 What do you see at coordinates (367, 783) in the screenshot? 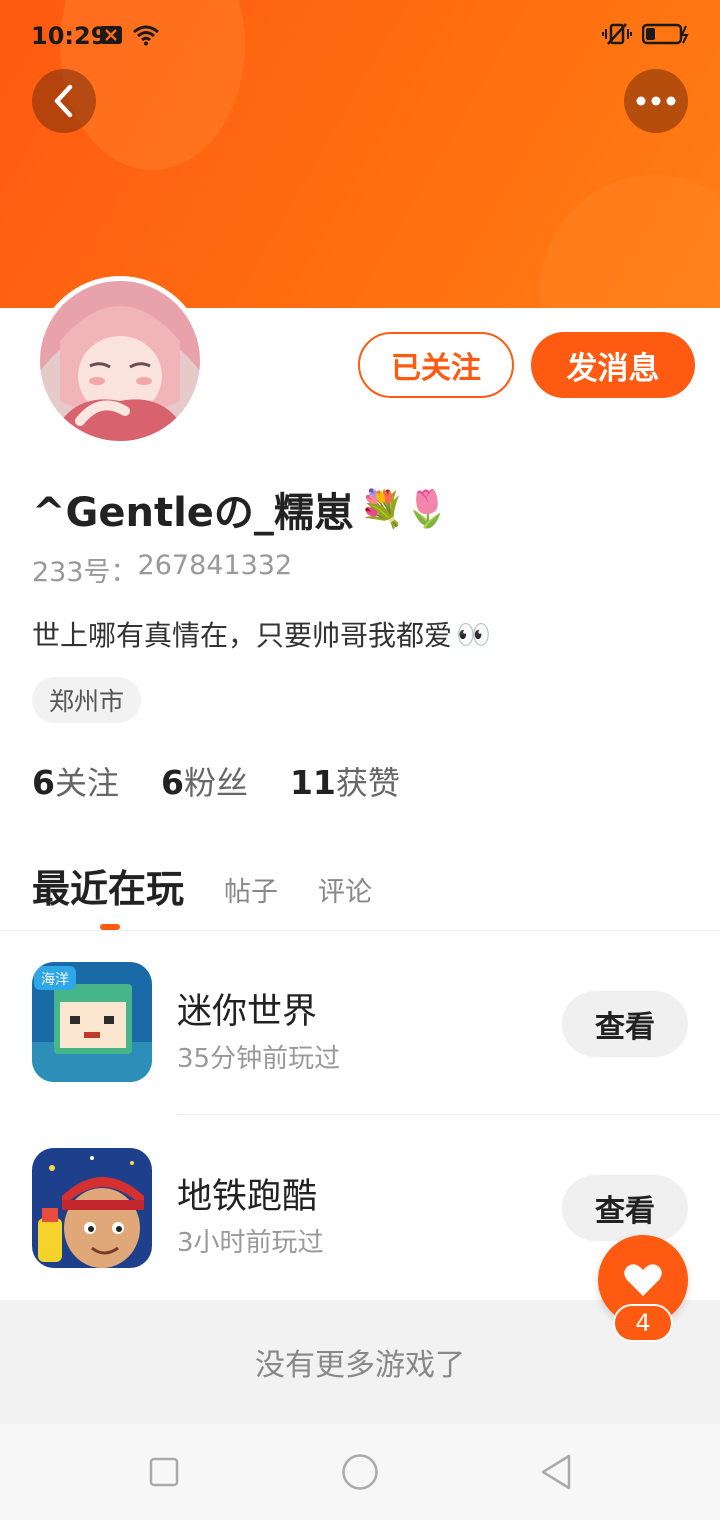
I see `stat-label: 获赞` at bounding box center [367, 783].